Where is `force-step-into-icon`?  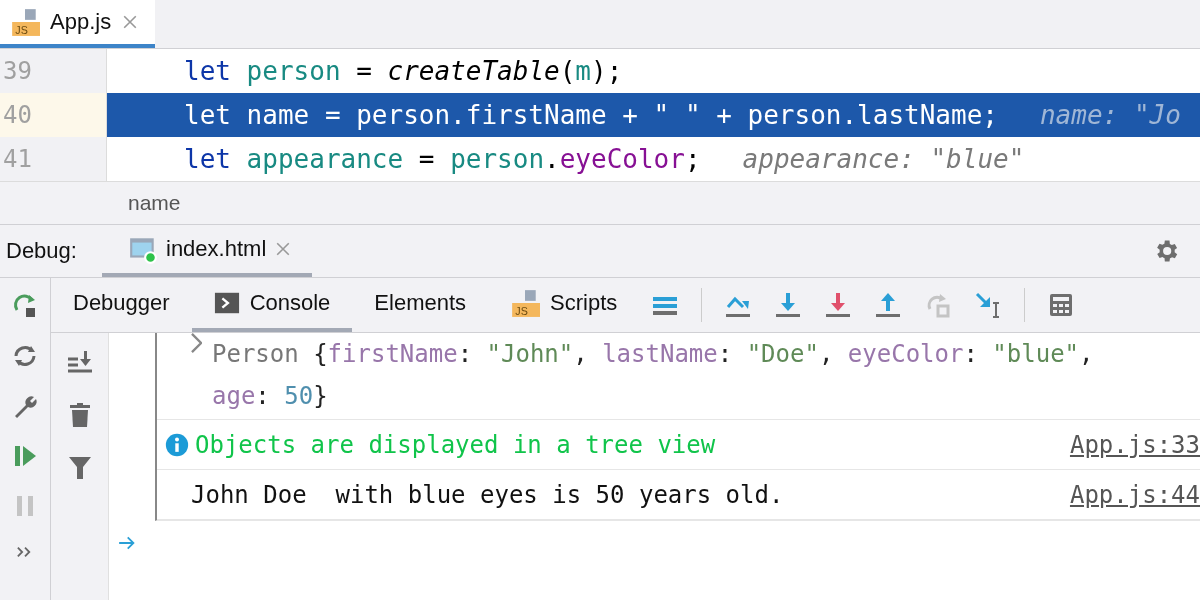
force-step-into-icon is located at coordinates (838, 305).